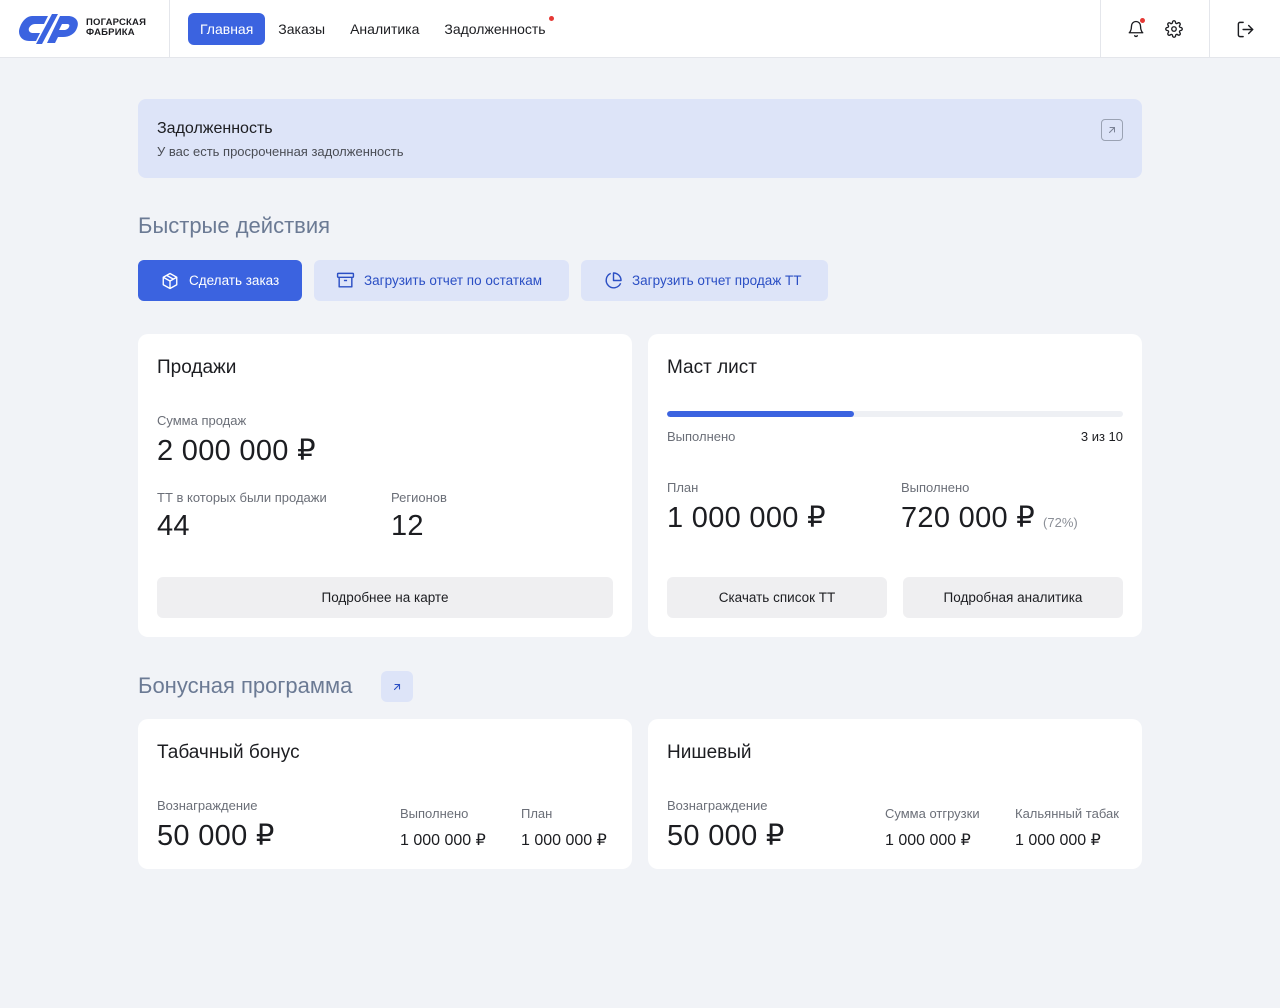 The width and height of the screenshot is (1280, 1008). What do you see at coordinates (1174, 29) in the screenshot?
I see `gear-icon` at bounding box center [1174, 29].